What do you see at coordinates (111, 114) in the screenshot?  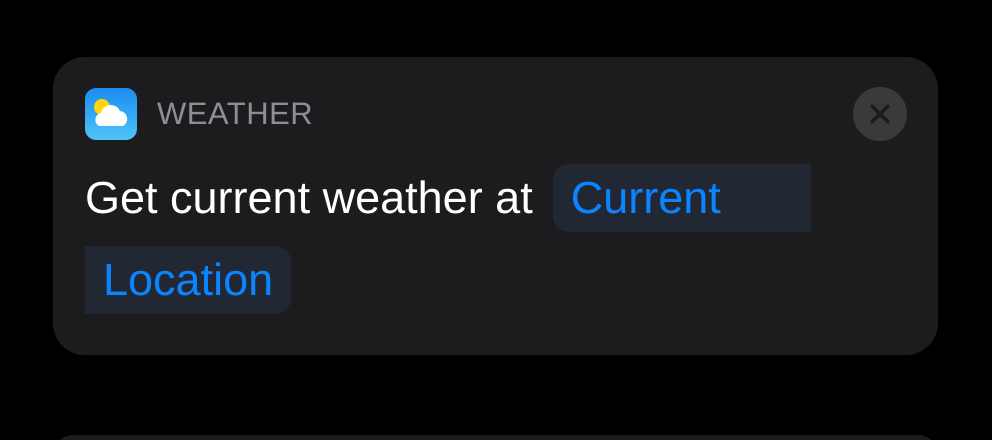 I see `weather-app-icon` at bounding box center [111, 114].